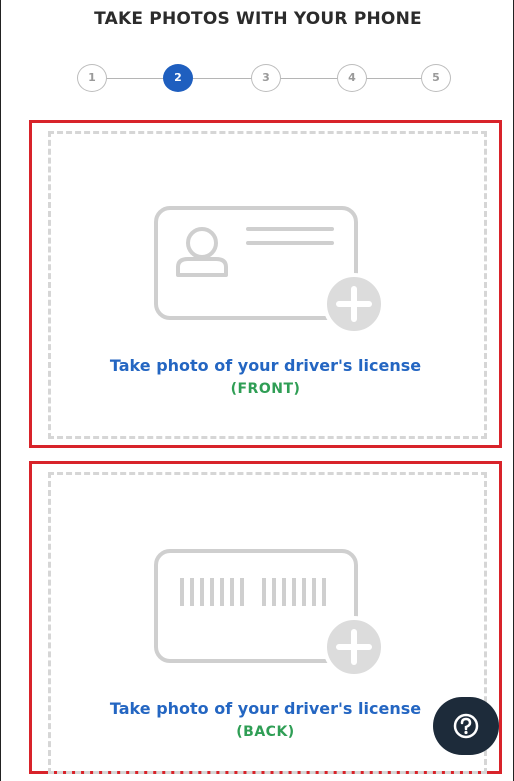 The width and height of the screenshot is (514, 781). I want to click on step-3: 3, so click(266, 78).